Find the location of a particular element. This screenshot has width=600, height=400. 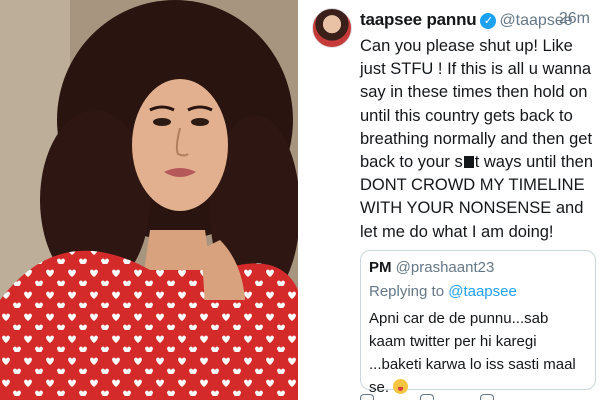

retweet-icon is located at coordinates (427, 397).